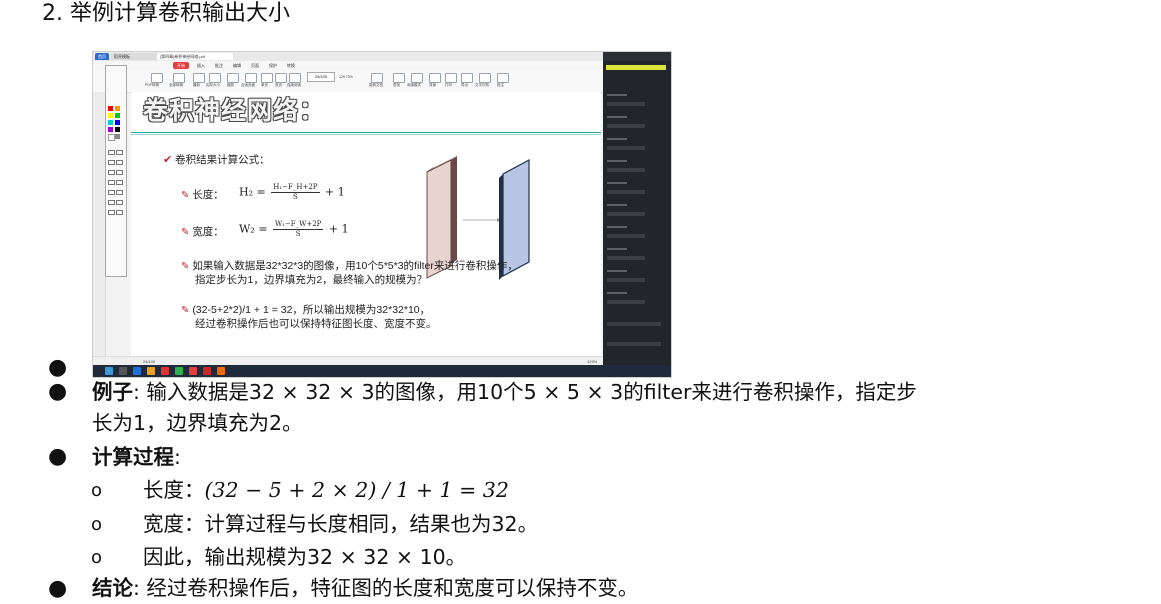  I want to click on menu-protect: 保护, so click(273, 65).